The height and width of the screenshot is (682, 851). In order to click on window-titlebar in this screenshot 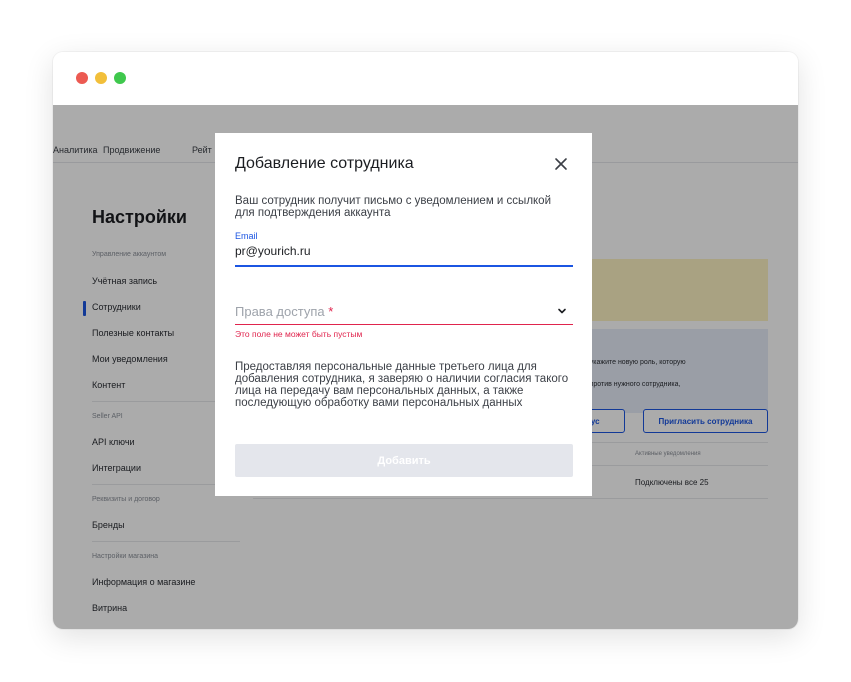, I will do `click(425, 78)`.